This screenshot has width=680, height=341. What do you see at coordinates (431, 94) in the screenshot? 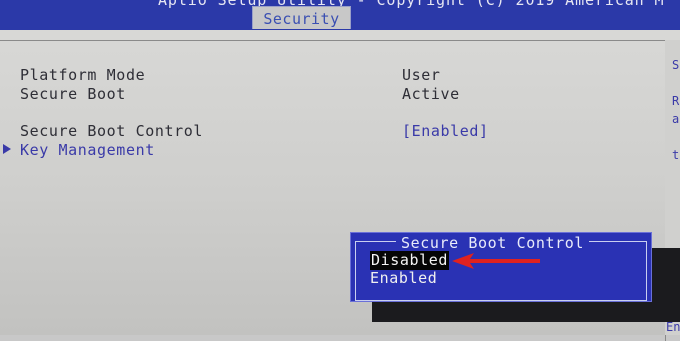
I see `secure-boot-value: Active` at bounding box center [431, 94].